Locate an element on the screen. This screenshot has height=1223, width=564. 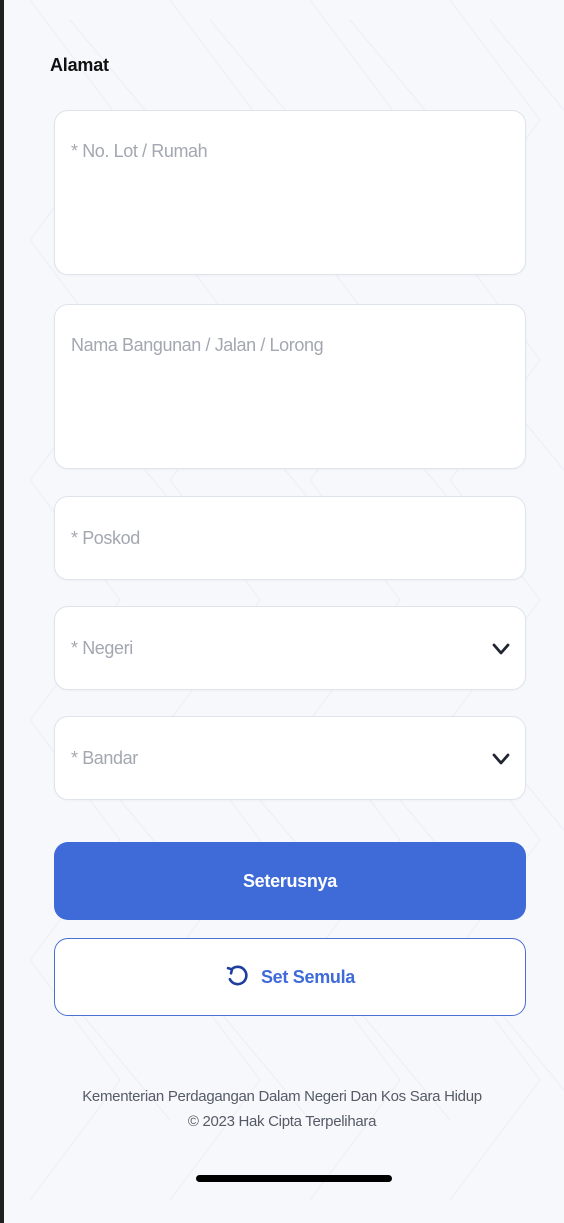
city-label: * Bandar is located at coordinates (104, 758).